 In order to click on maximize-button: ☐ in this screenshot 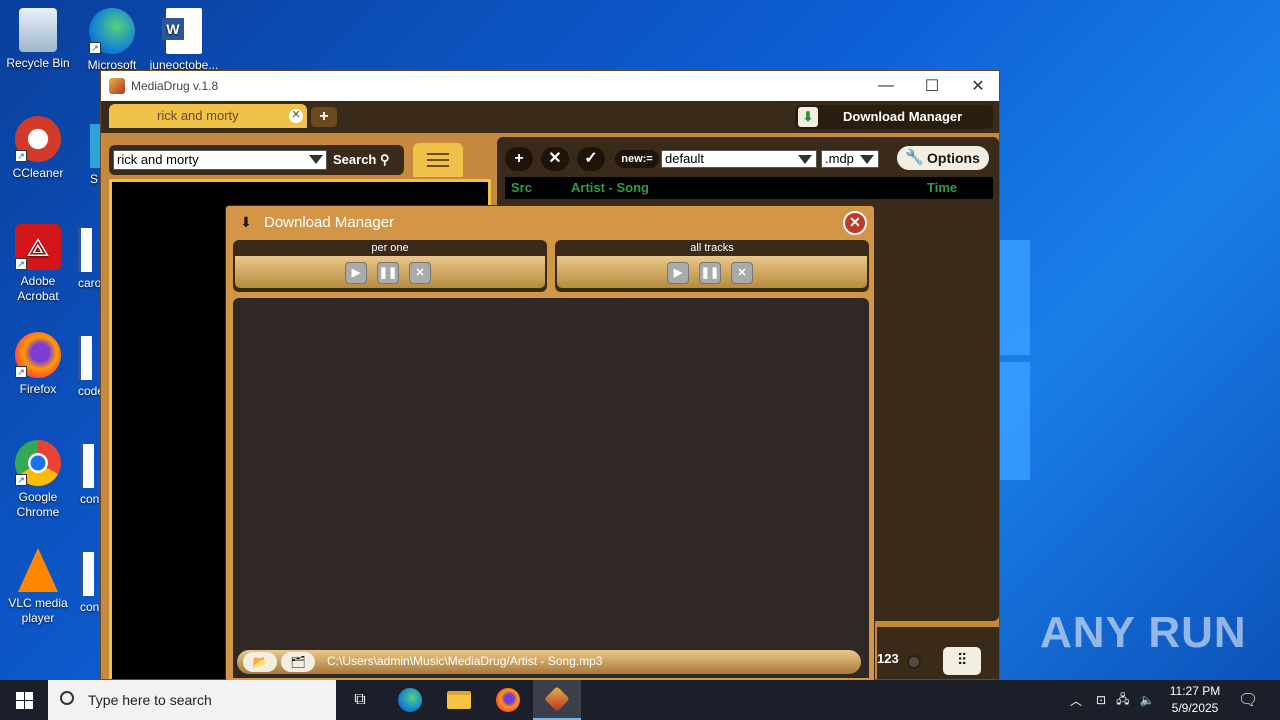, I will do `click(932, 86)`.